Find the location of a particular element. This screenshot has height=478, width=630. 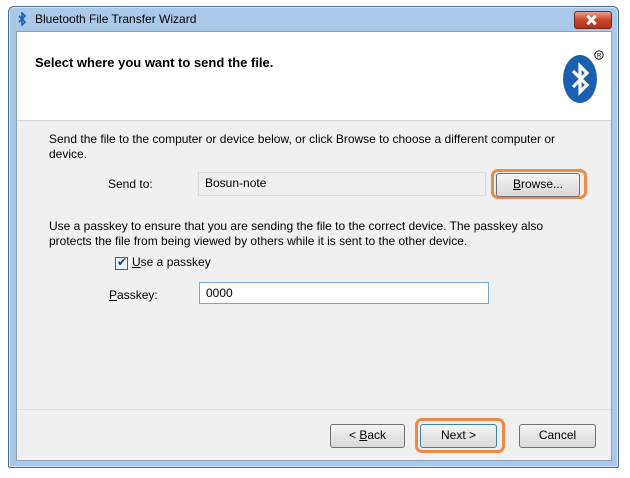

bluetooth-icon is located at coordinates (22, 19).